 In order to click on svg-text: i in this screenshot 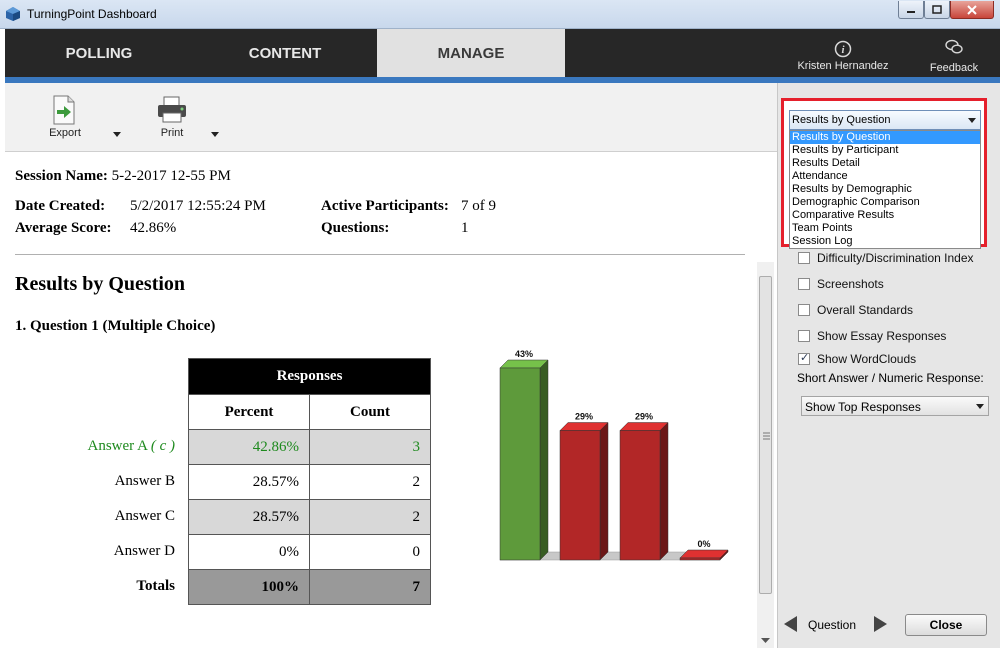, I will do `click(843, 50)`.